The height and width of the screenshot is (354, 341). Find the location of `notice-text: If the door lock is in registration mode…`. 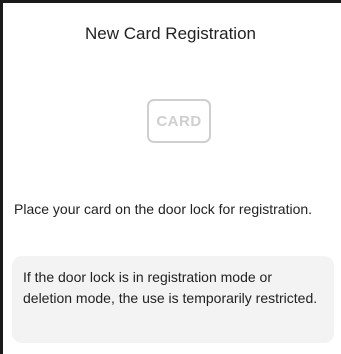

notice-text: If the door lock is in registration mode… is located at coordinates (170, 287).